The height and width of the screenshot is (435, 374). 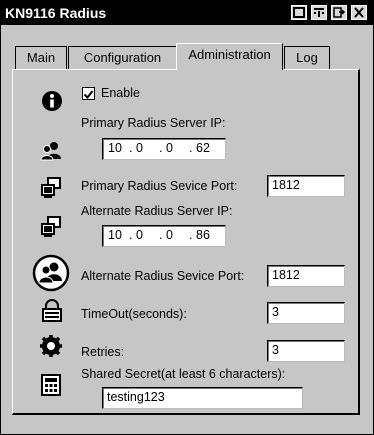 What do you see at coordinates (299, 12) in the screenshot?
I see `minimize-icon` at bounding box center [299, 12].